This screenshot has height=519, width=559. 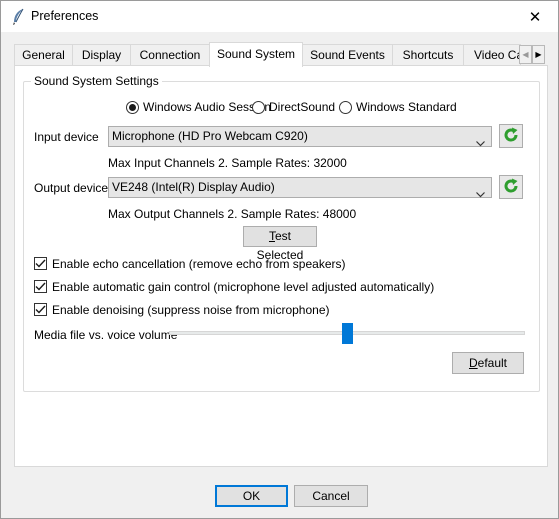 I want to click on media-voice-volume-thumb, so click(x=347, y=333).